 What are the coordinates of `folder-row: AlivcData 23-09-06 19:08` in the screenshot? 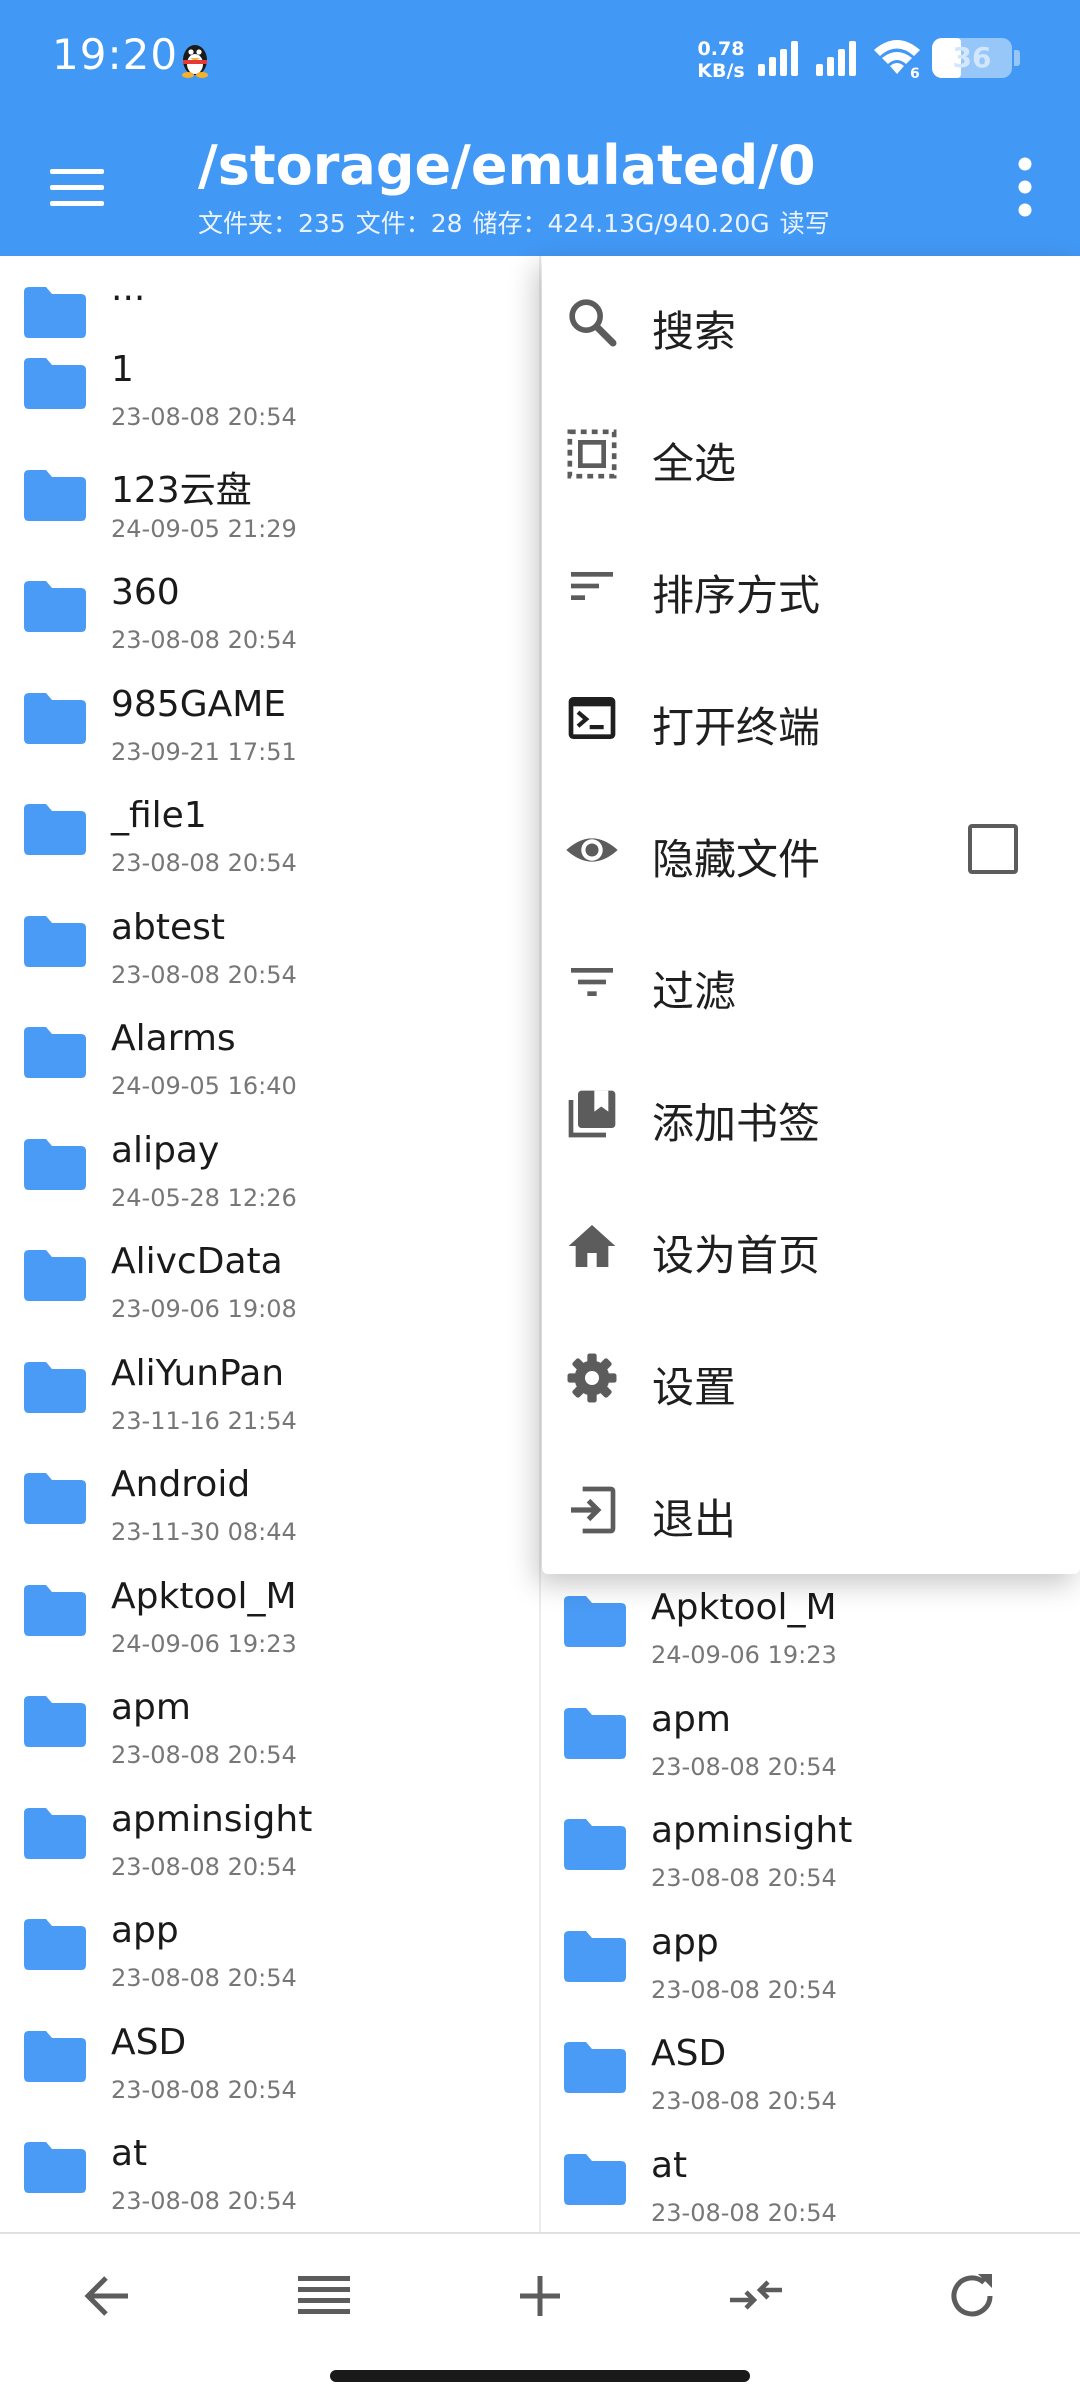 It's located at (270, 1274).